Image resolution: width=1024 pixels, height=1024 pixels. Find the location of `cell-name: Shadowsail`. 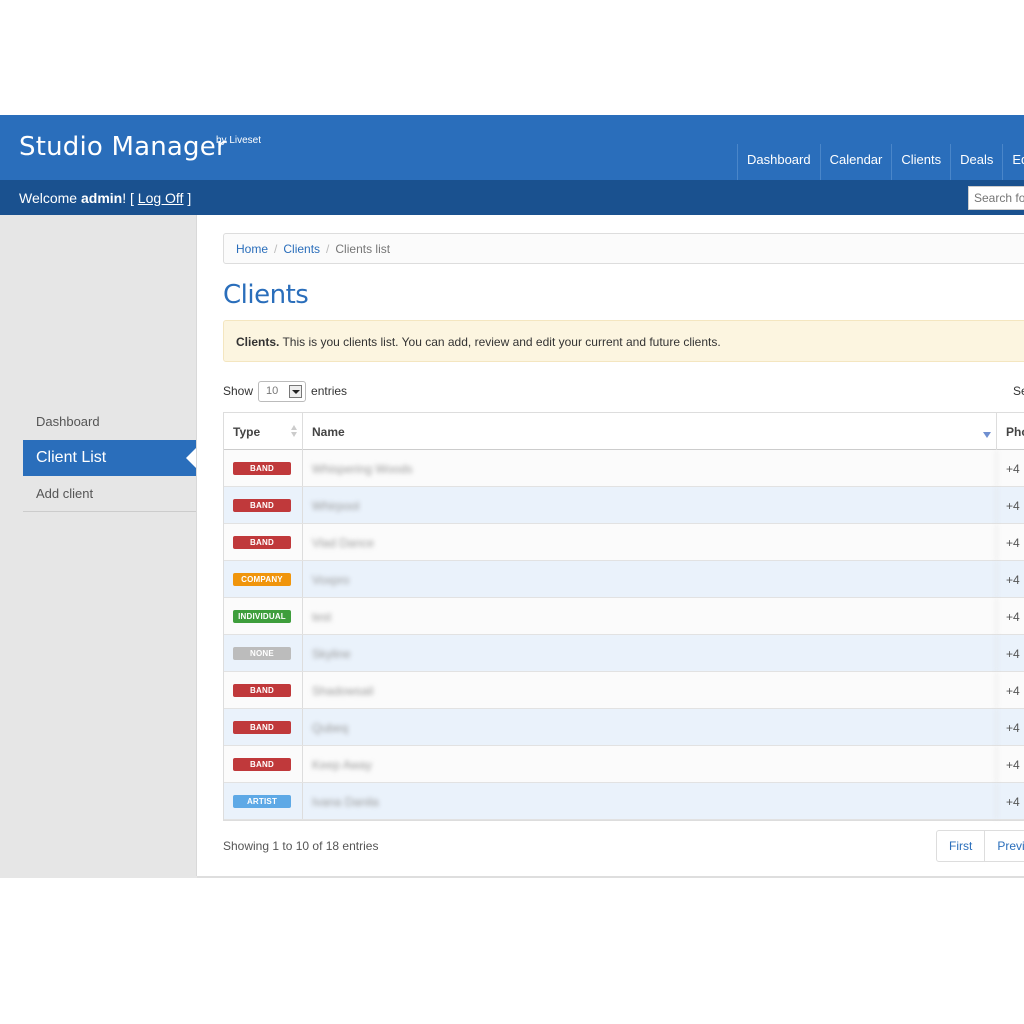

cell-name: Shadowsail is located at coordinates (650, 690).